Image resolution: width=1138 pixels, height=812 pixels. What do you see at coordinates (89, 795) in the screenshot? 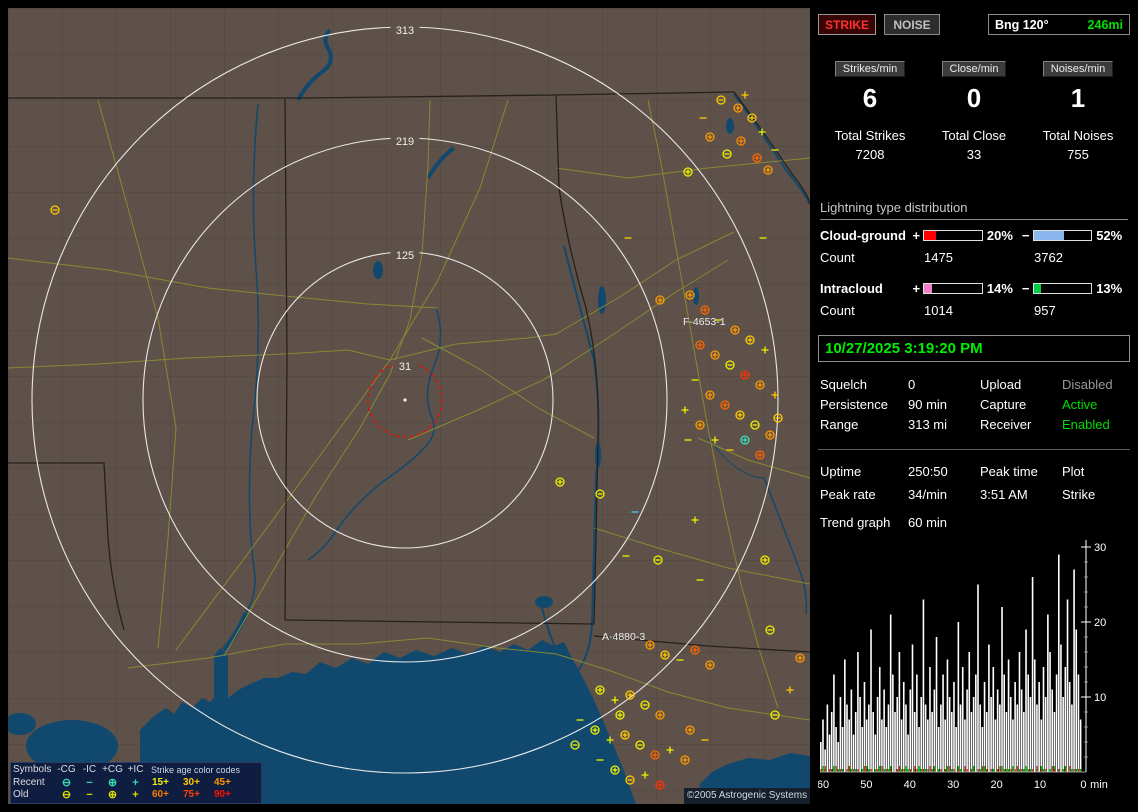
I see `legend-strike-symbol: −` at bounding box center [89, 795].